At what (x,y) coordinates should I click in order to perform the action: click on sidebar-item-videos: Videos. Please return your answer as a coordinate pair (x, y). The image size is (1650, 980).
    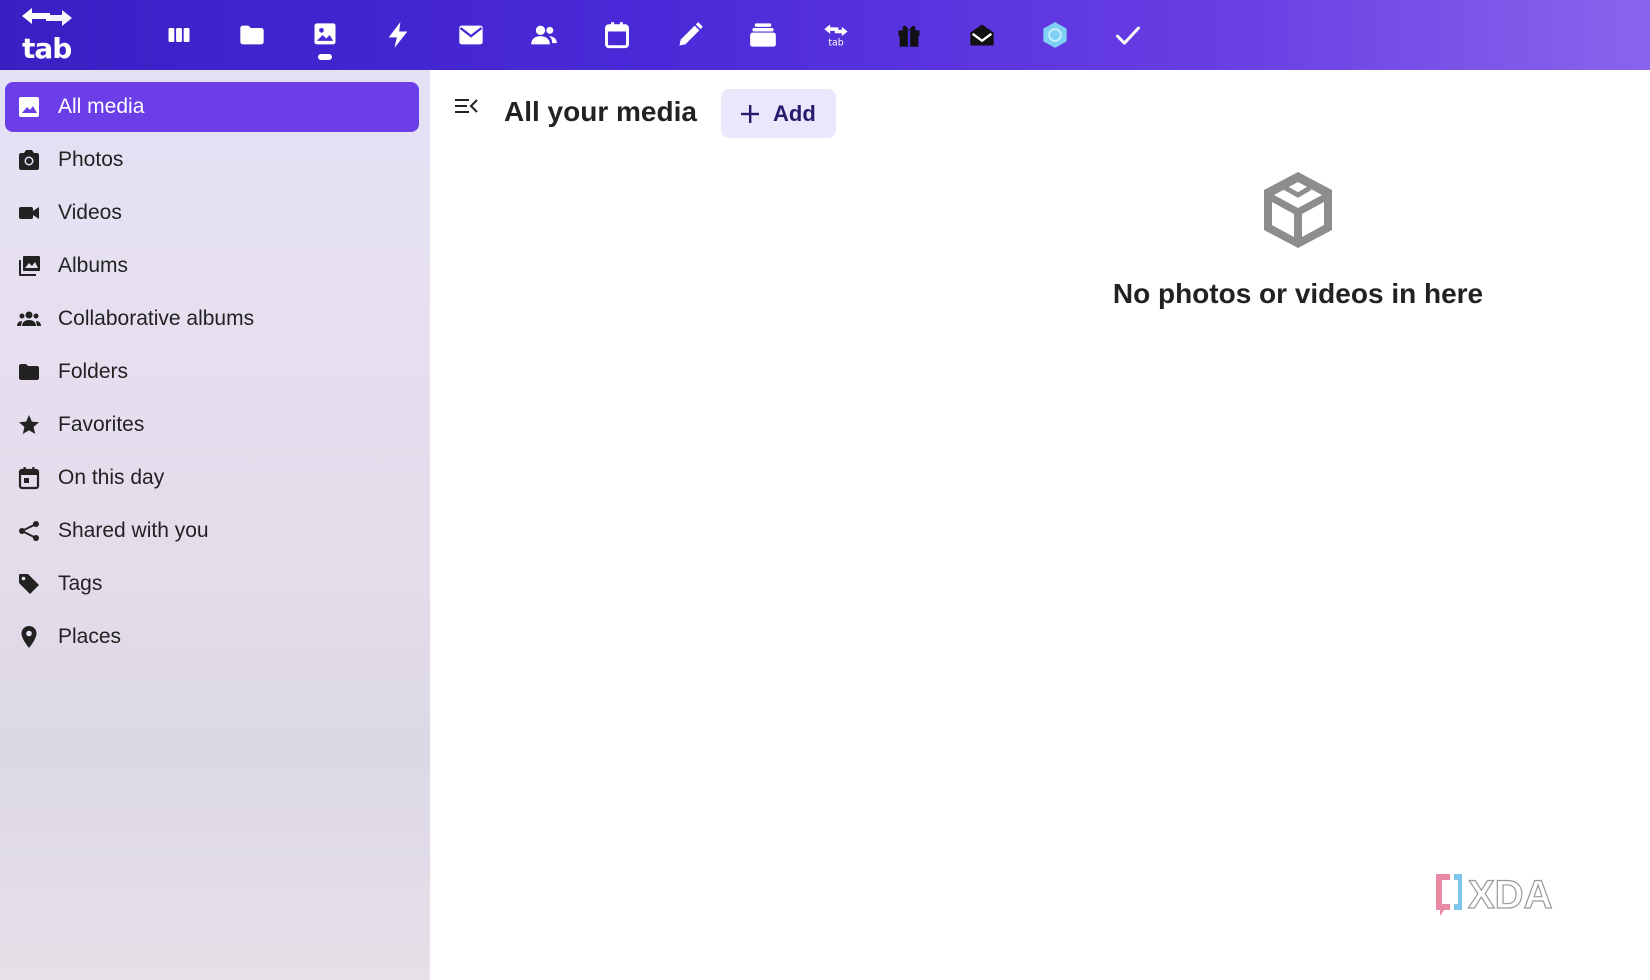
    Looking at the image, I should click on (212, 213).